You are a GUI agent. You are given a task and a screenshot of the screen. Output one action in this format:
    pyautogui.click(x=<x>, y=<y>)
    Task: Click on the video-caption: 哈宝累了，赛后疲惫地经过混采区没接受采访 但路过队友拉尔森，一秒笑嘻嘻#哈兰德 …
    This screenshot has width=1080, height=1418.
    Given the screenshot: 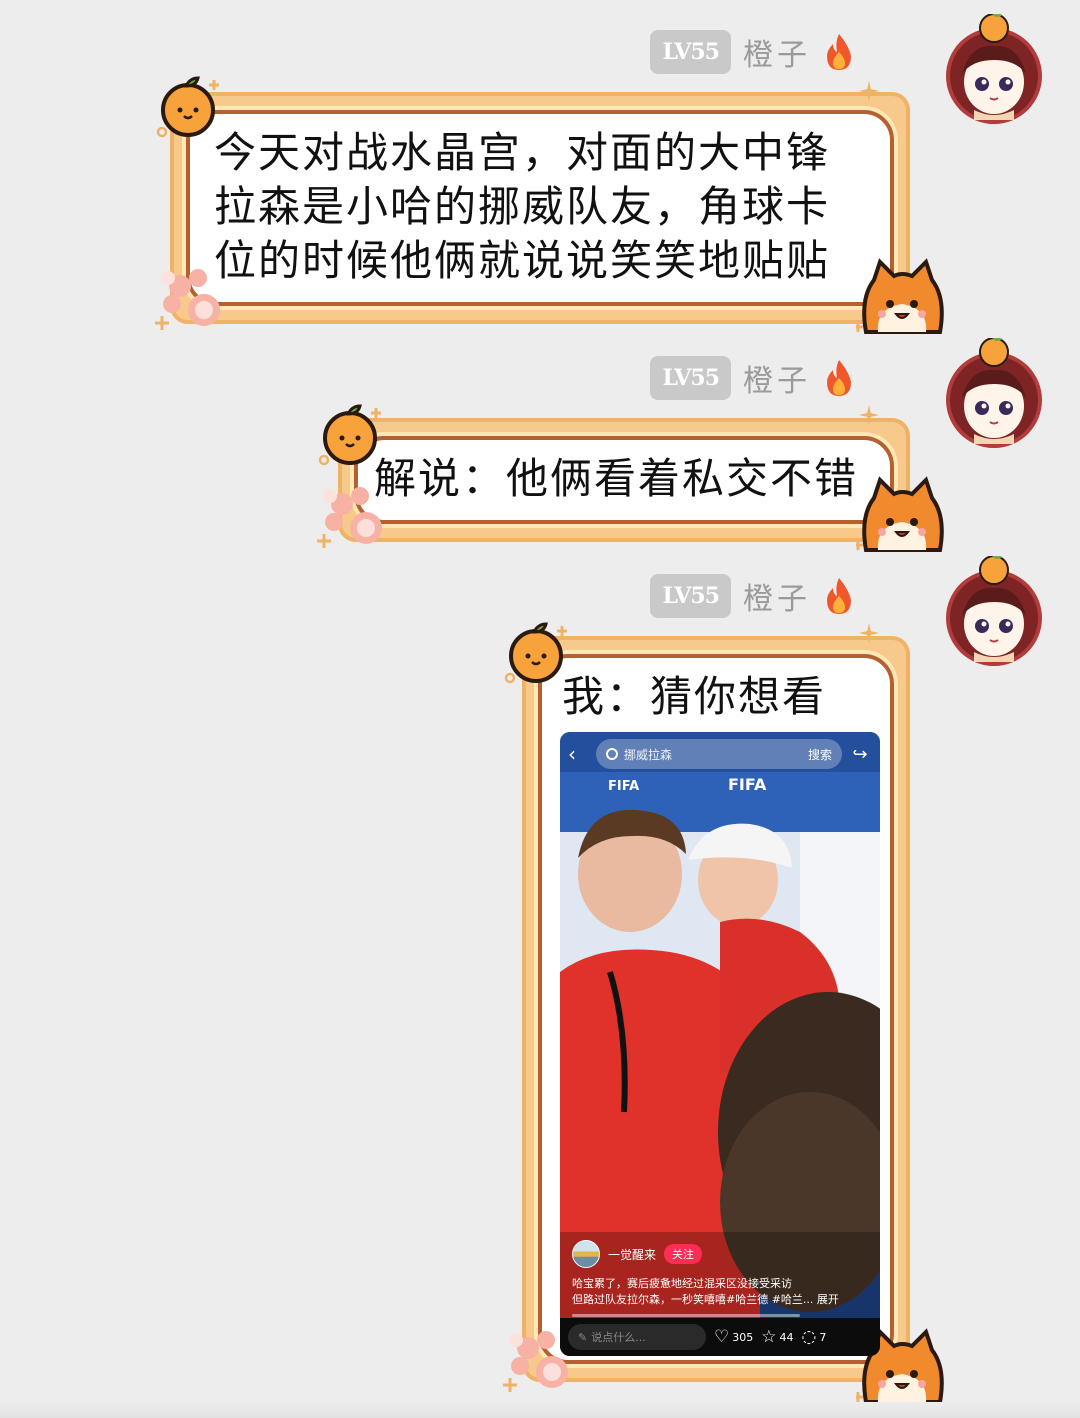 What is the action you would take?
    pyautogui.click(x=705, y=1291)
    